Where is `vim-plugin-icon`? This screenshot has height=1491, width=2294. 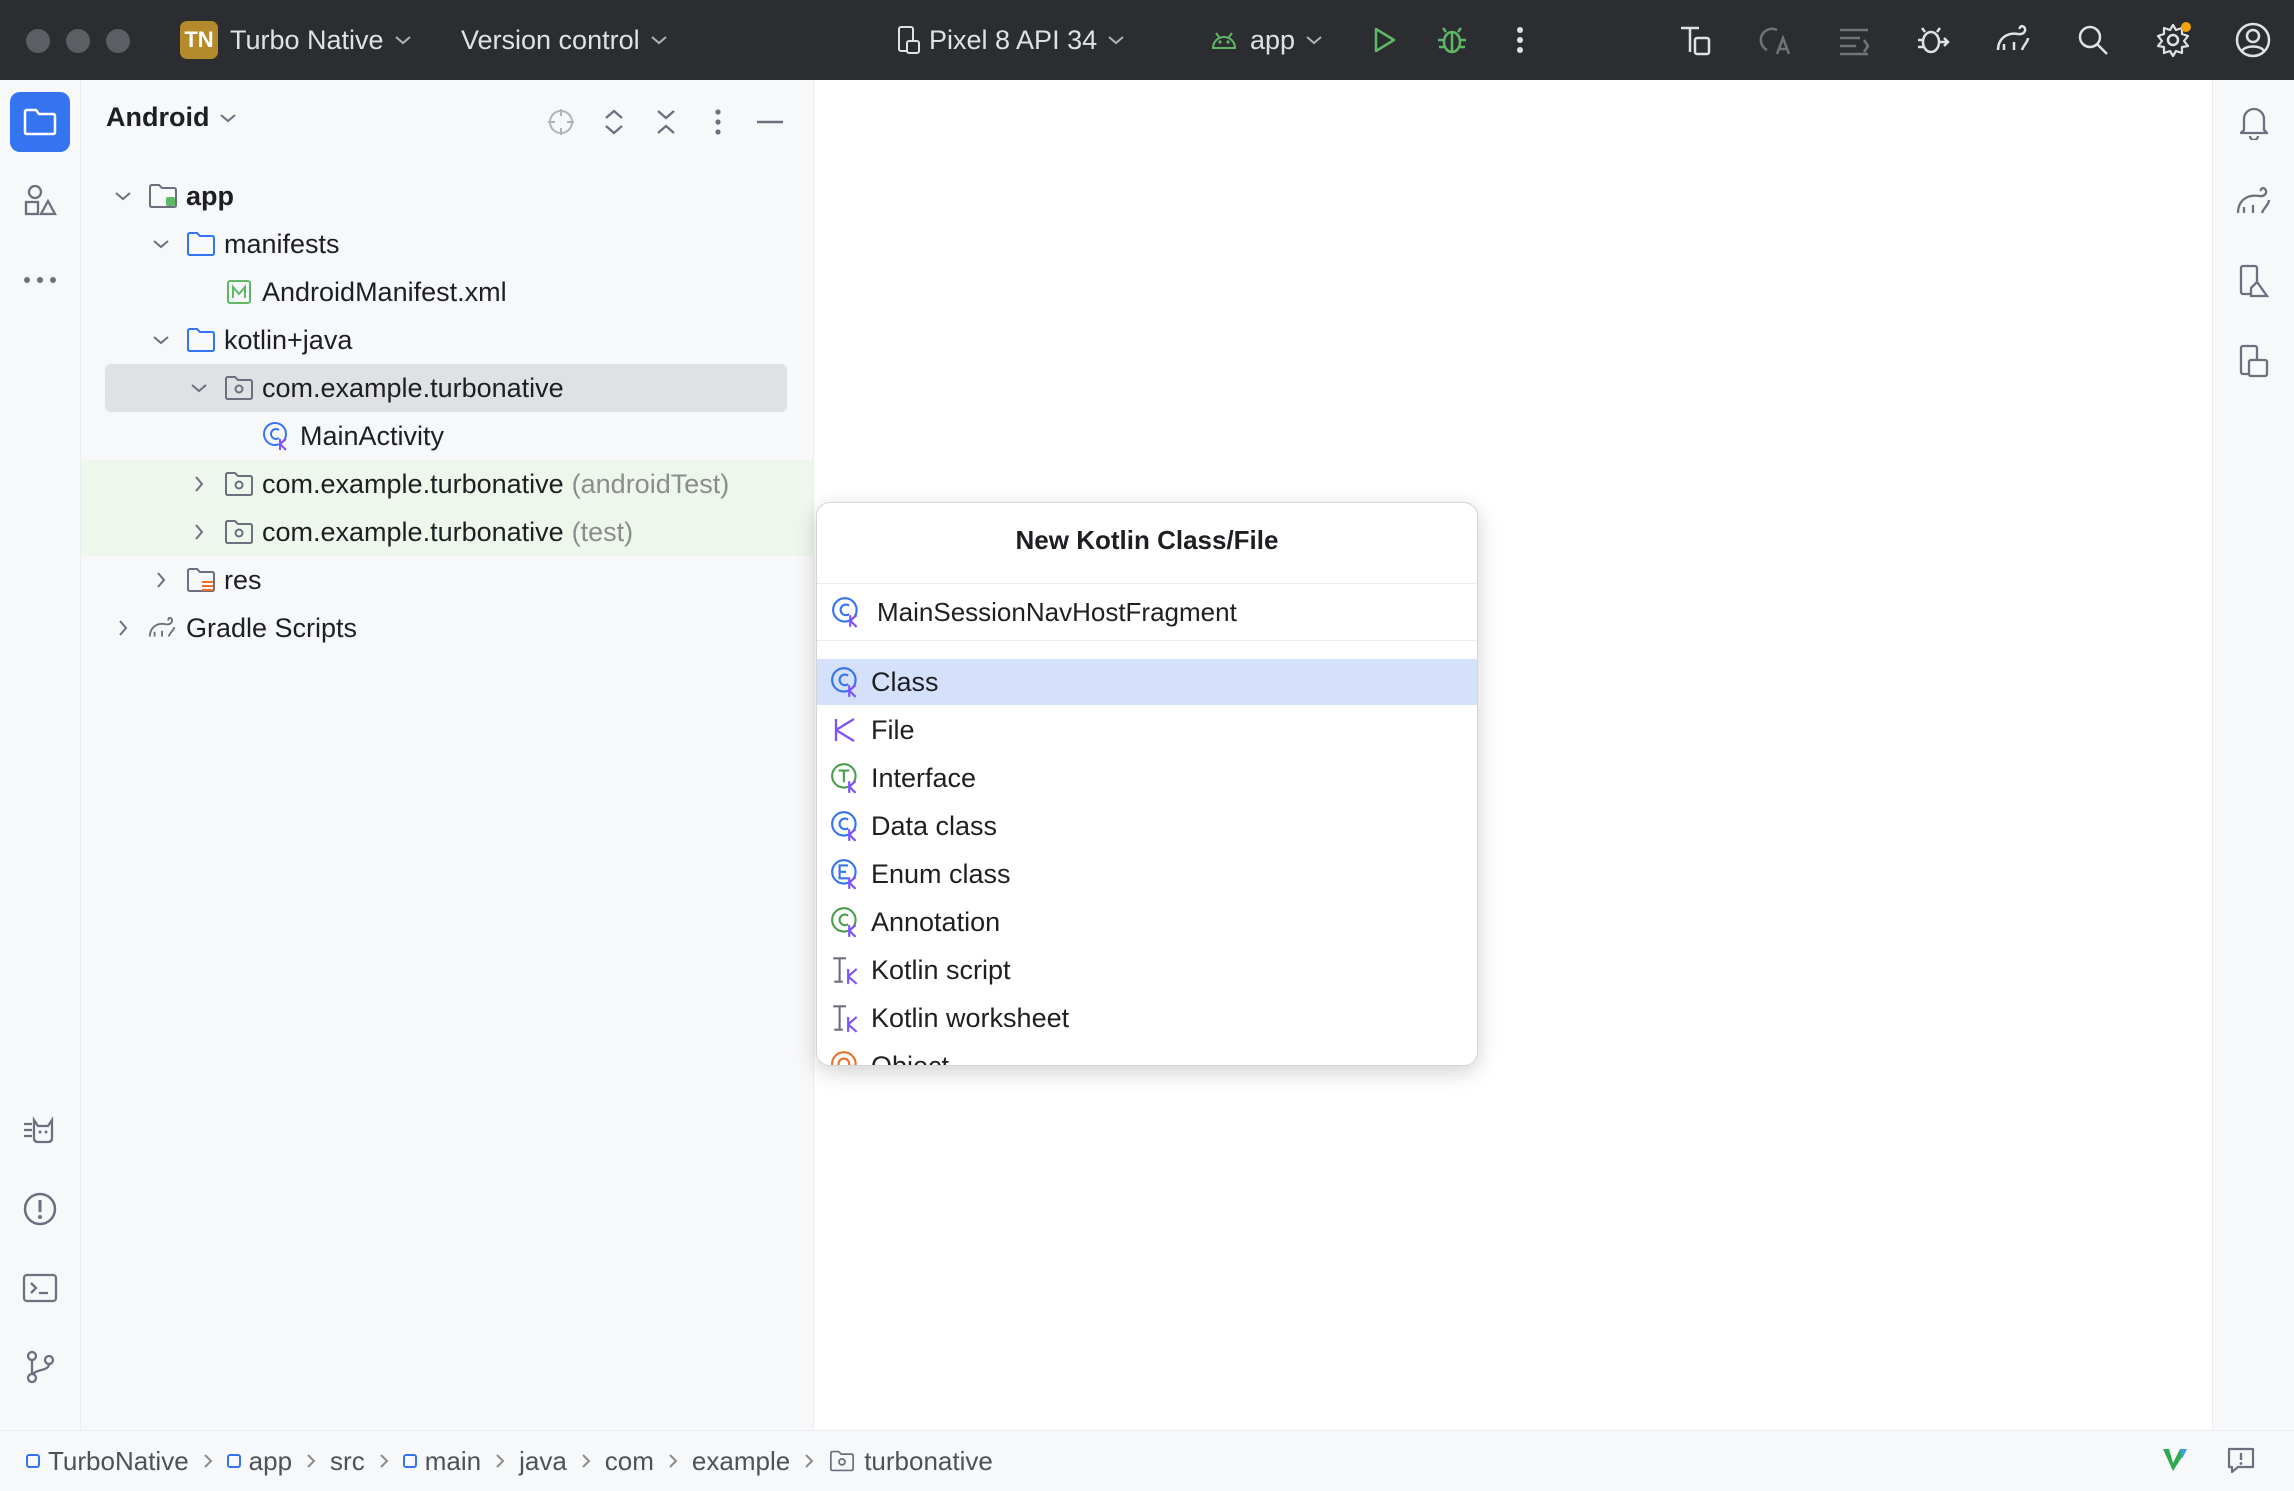
vim-plugin-icon is located at coordinates (2175, 1460).